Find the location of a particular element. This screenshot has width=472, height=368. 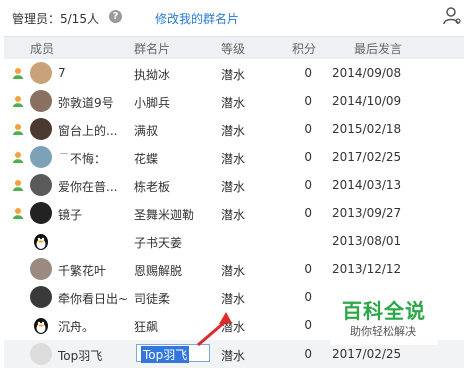

watermark-logo: 百科全说 助你轻松解决 is located at coordinates (384, 317).